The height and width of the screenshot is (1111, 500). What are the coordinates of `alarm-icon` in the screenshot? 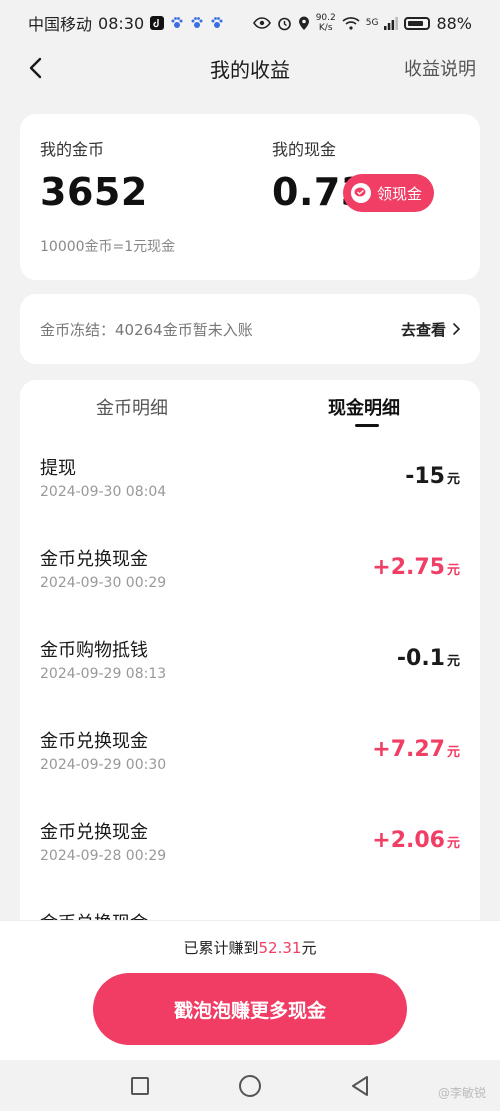 It's located at (284, 23).